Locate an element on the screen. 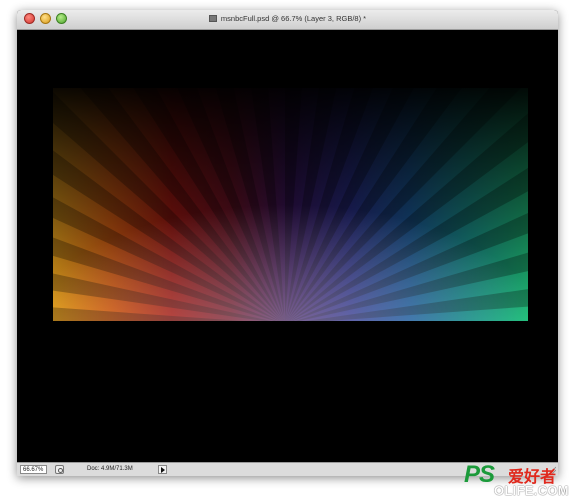 The image size is (580, 504). window-title: msnbcFull.psd @ 66.7% (Layer 3, RGB/8) * is located at coordinates (293, 18).